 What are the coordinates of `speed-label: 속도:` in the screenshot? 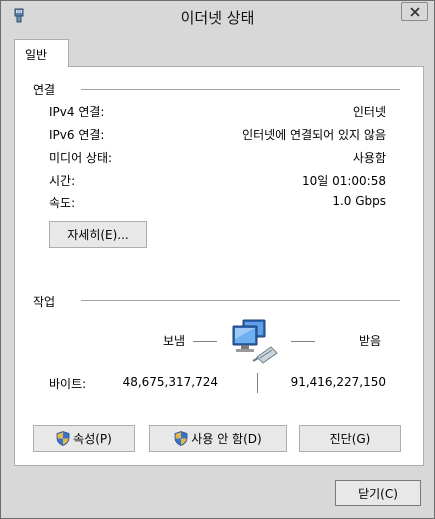 It's located at (62, 203).